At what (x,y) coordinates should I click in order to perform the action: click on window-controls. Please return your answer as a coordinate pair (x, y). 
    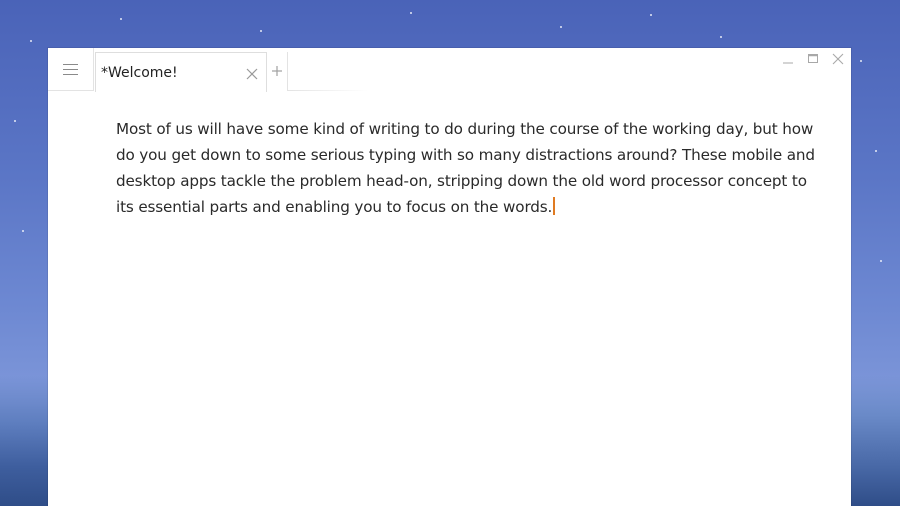
    Looking at the image, I should click on (812, 59).